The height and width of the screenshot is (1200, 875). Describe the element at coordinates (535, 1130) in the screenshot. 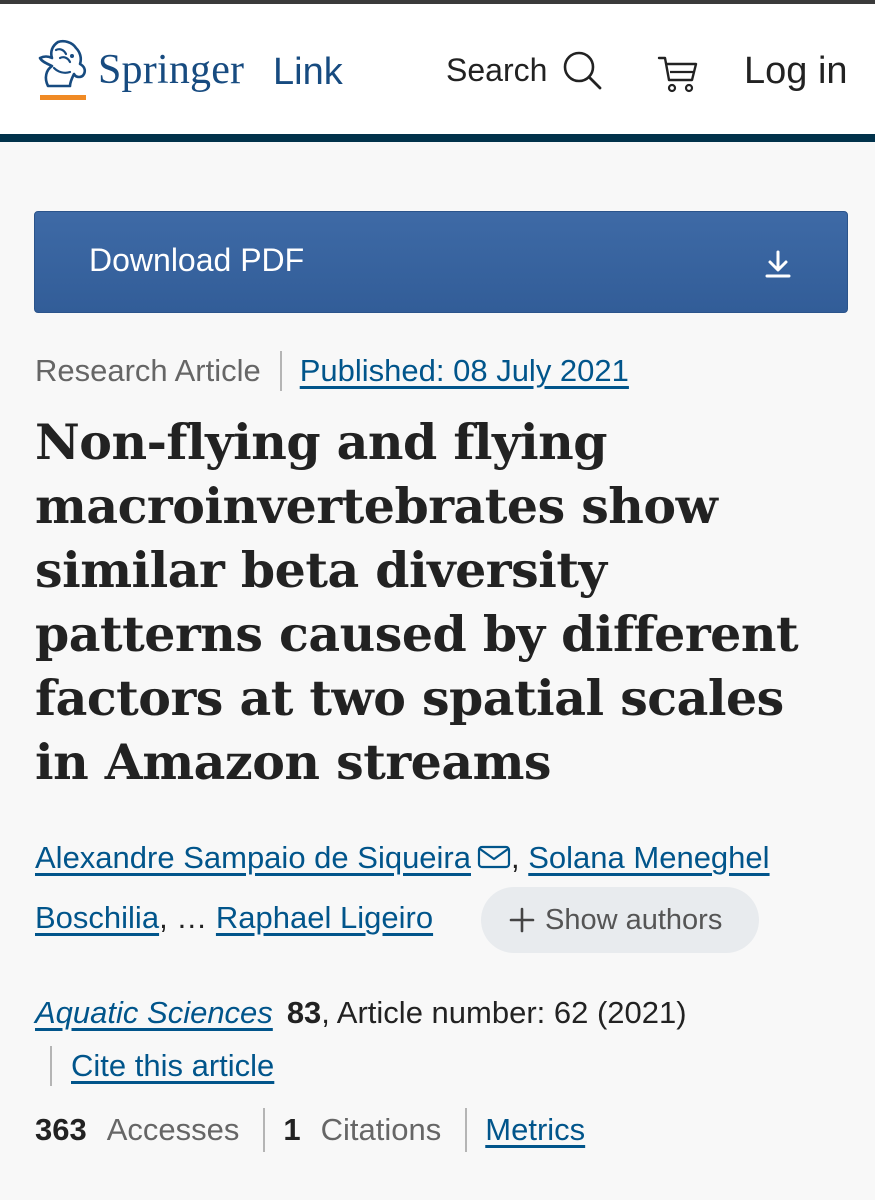

I see `metrics-link: Metrics` at that location.